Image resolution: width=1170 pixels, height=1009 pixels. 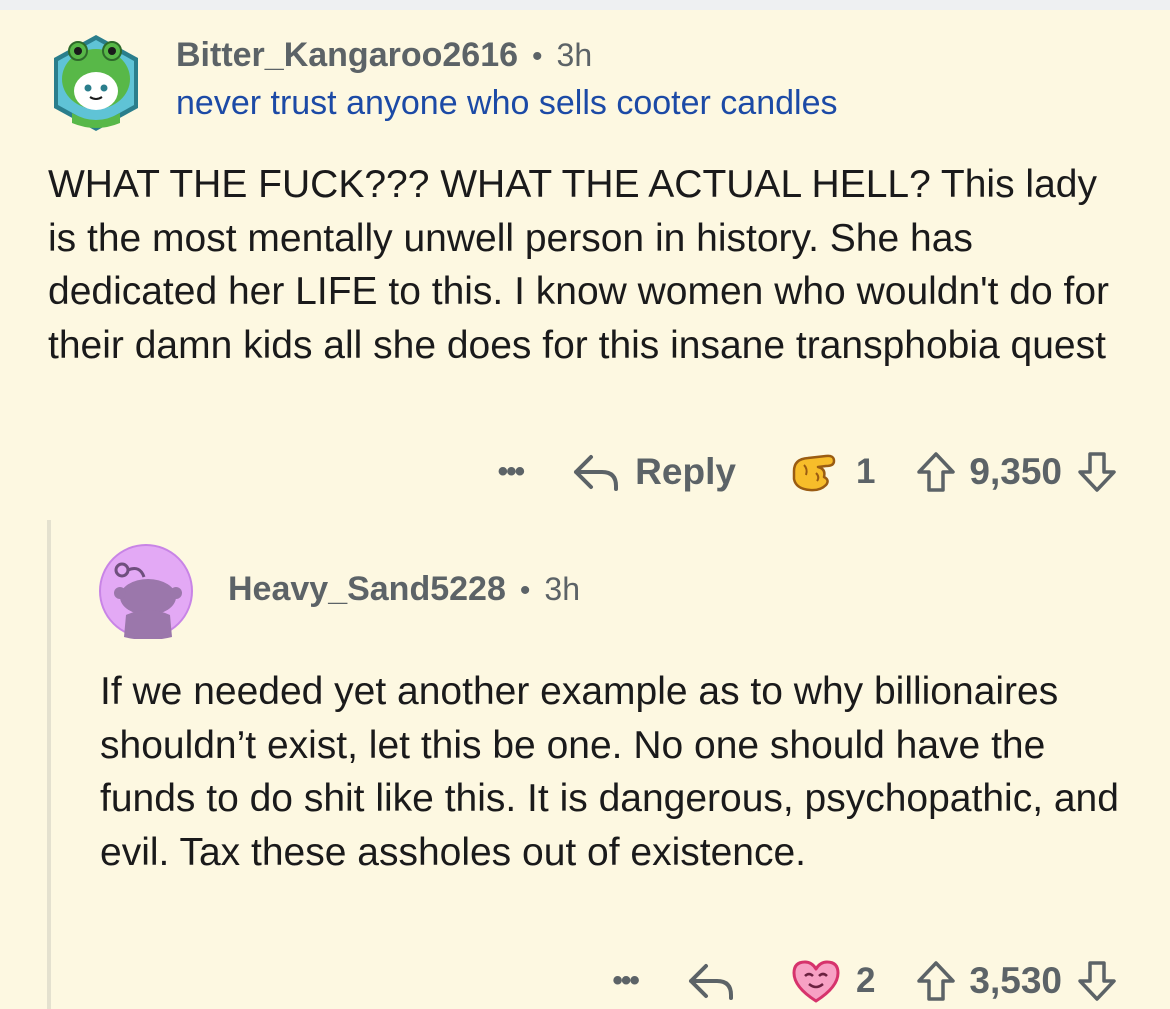 What do you see at coordinates (685, 471) in the screenshot?
I see `reply-label: Reply` at bounding box center [685, 471].